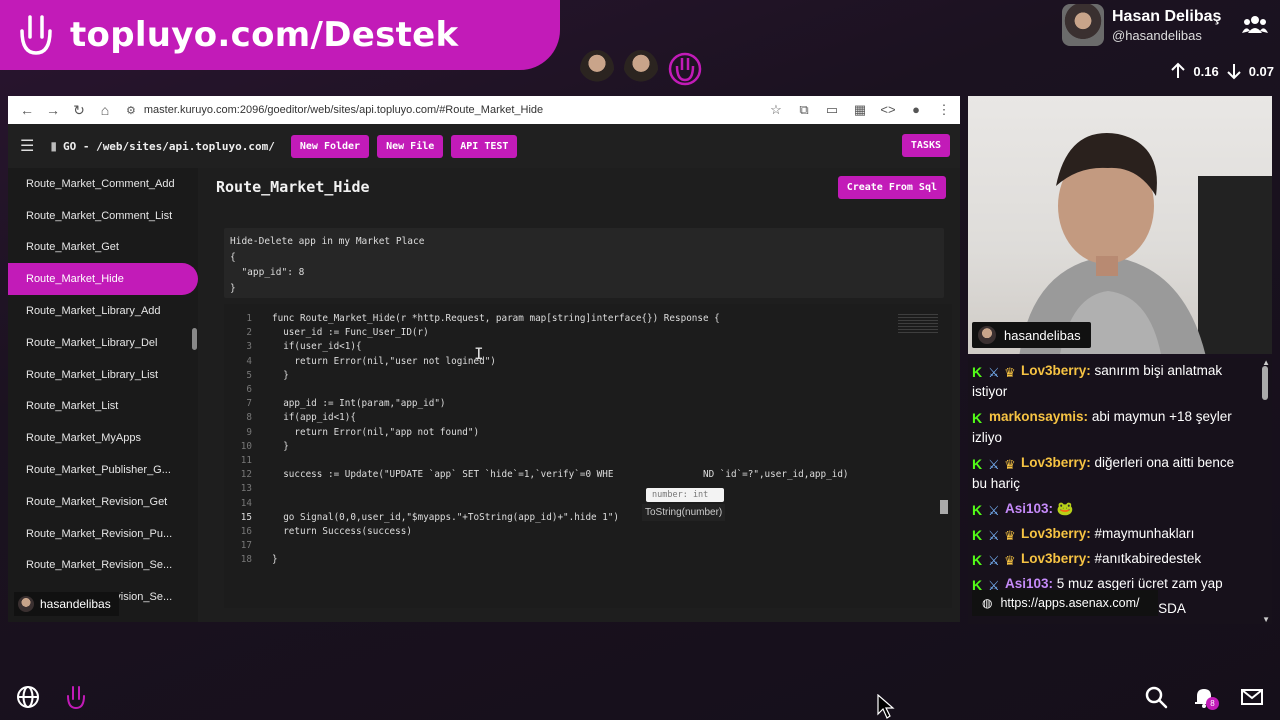 This screenshot has width=1280, height=720. I want to click on line-number: 10, so click(246, 446).